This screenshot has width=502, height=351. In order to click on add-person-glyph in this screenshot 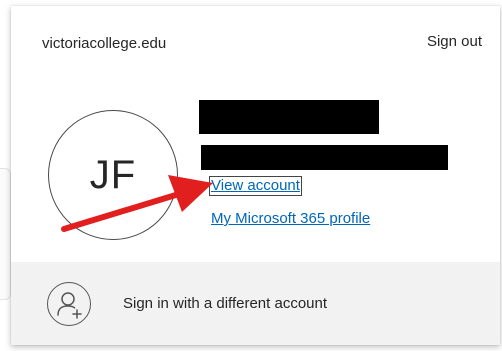, I will do `click(69, 305)`.